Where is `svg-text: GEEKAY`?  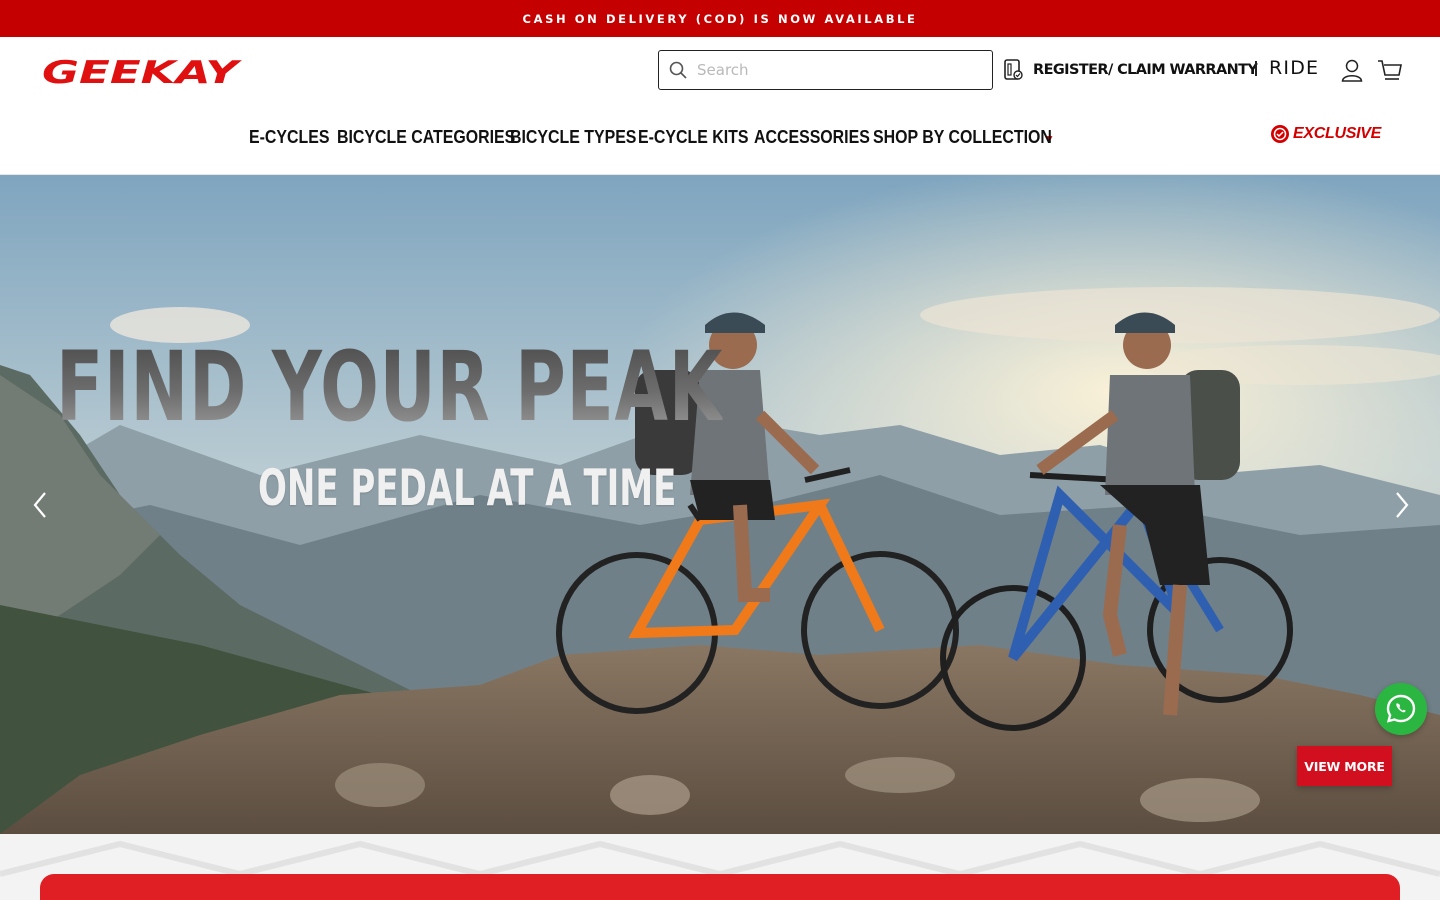
svg-text: GEEKAY is located at coordinates (142, 71).